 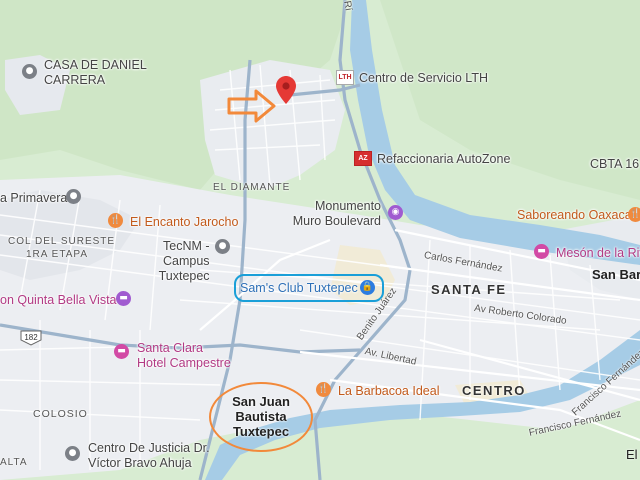 What do you see at coordinates (261, 401) in the screenshot?
I see `city-line1: San Juan` at bounding box center [261, 401].